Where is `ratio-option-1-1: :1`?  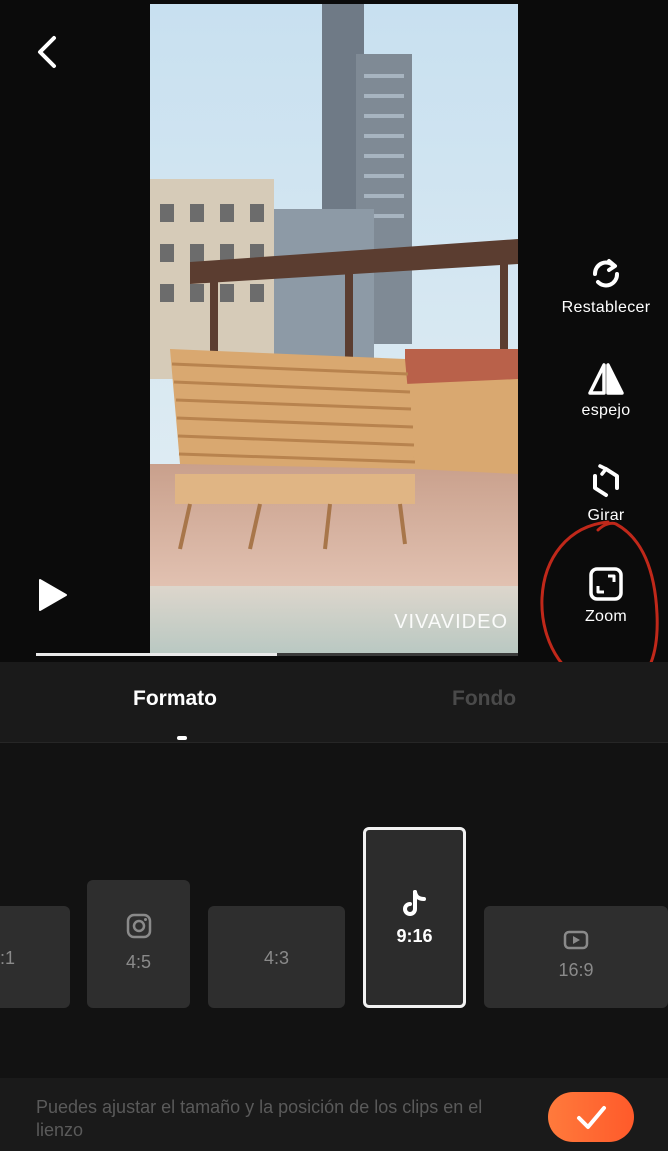
ratio-option-1-1: :1 is located at coordinates (35, 957).